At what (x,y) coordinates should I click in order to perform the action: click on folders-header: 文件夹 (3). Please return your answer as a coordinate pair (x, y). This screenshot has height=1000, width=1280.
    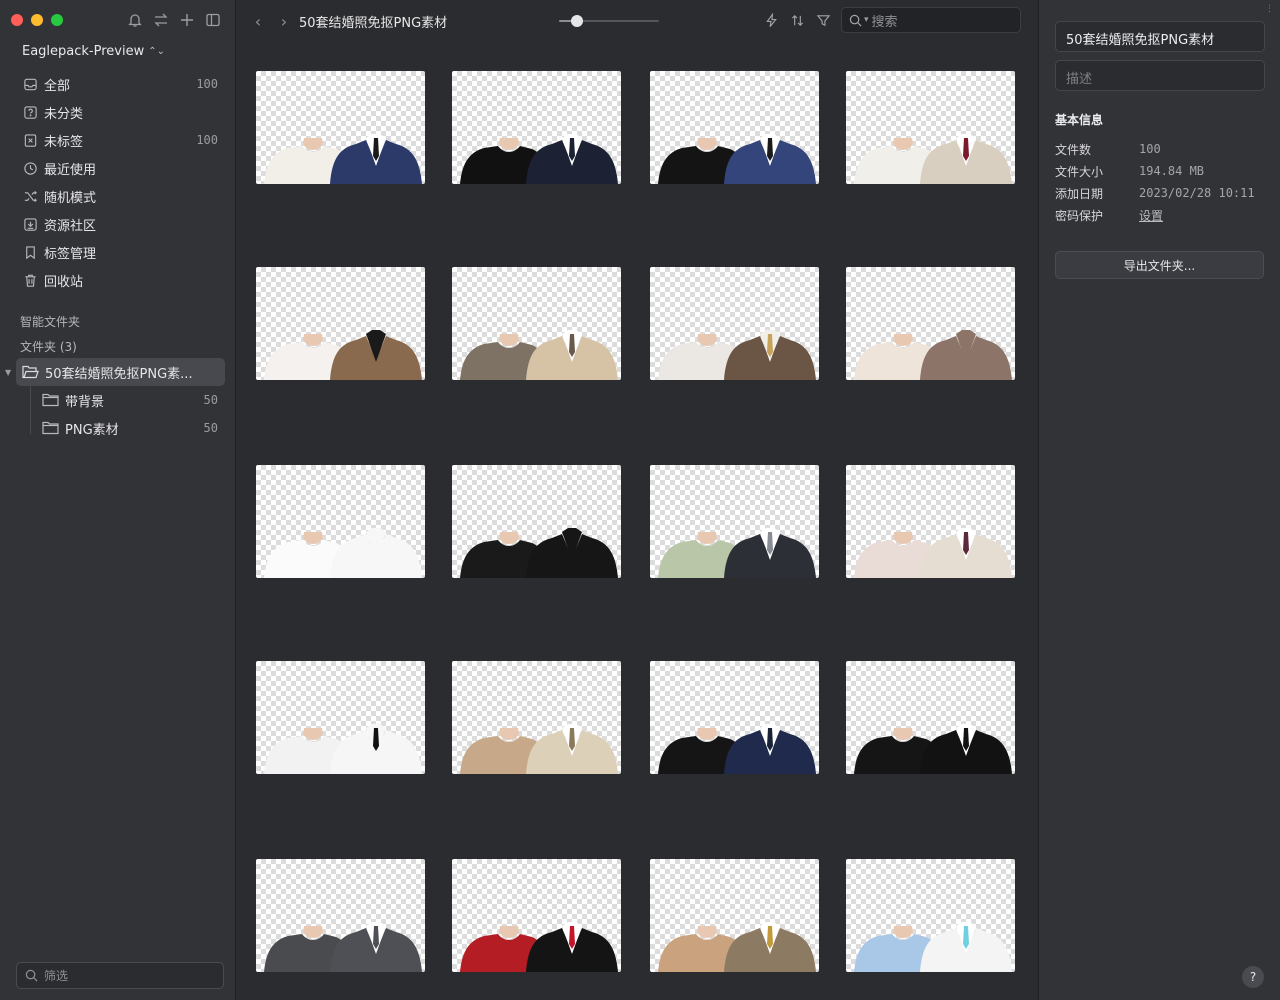
    Looking at the image, I should click on (48, 346).